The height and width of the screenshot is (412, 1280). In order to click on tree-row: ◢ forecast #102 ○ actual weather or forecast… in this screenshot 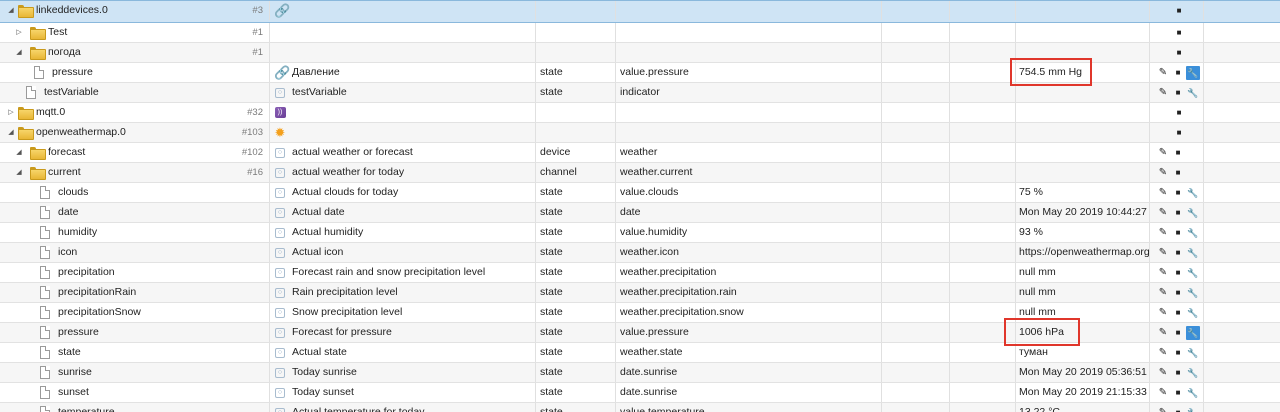, I will do `click(640, 153)`.